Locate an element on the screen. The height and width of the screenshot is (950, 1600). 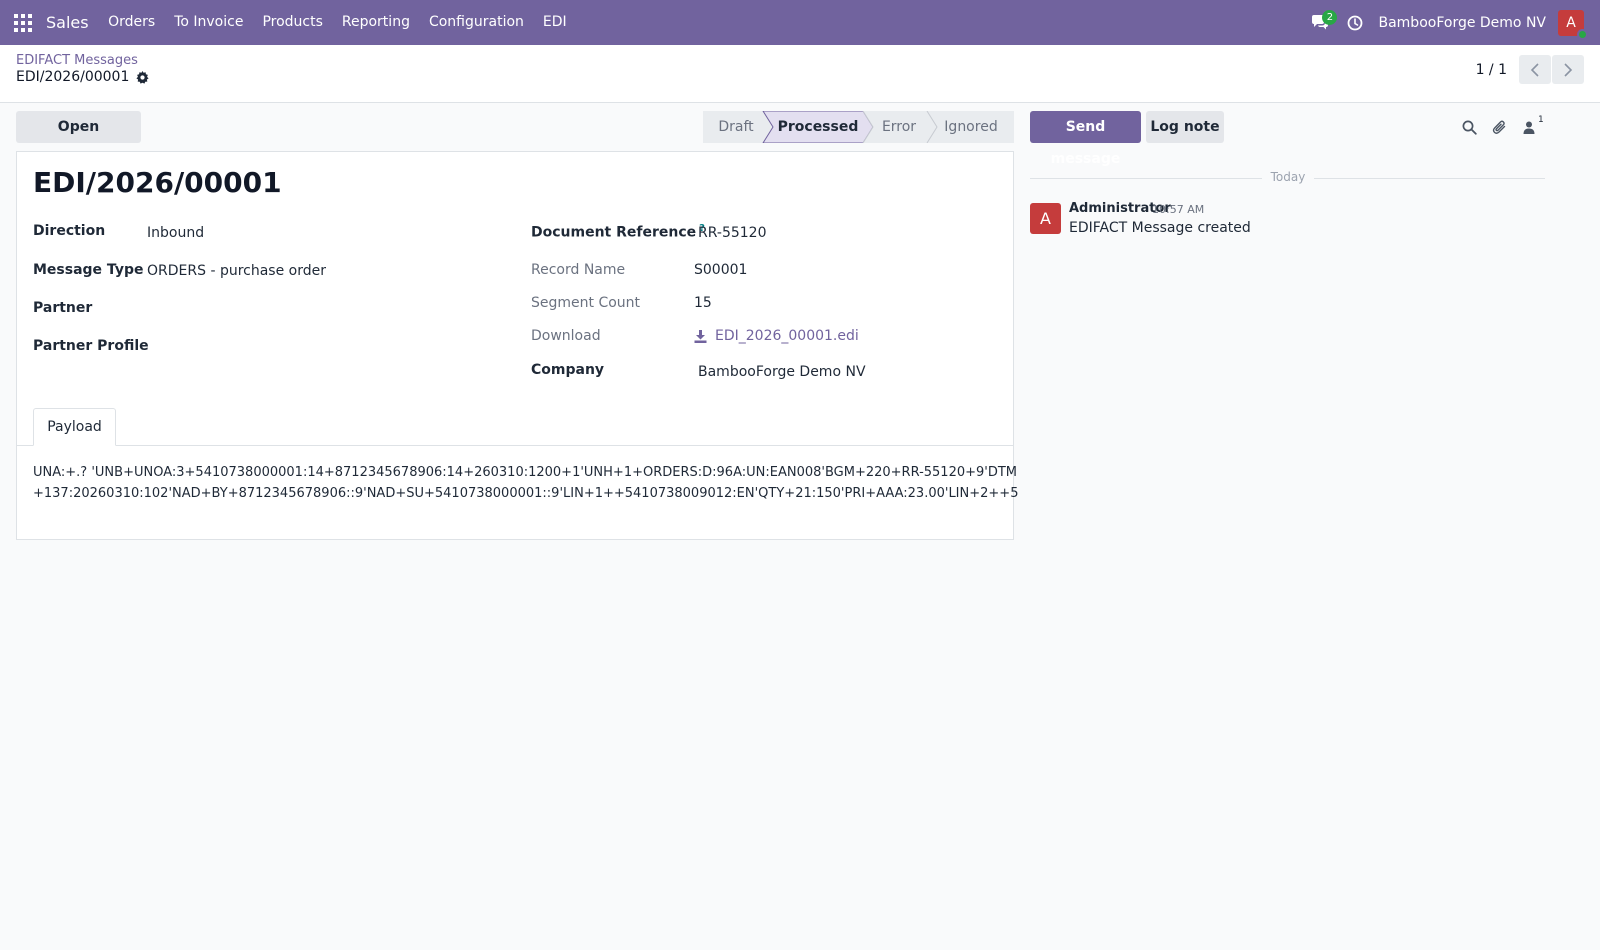
chat-count-badge: 2 is located at coordinates (1330, 17).